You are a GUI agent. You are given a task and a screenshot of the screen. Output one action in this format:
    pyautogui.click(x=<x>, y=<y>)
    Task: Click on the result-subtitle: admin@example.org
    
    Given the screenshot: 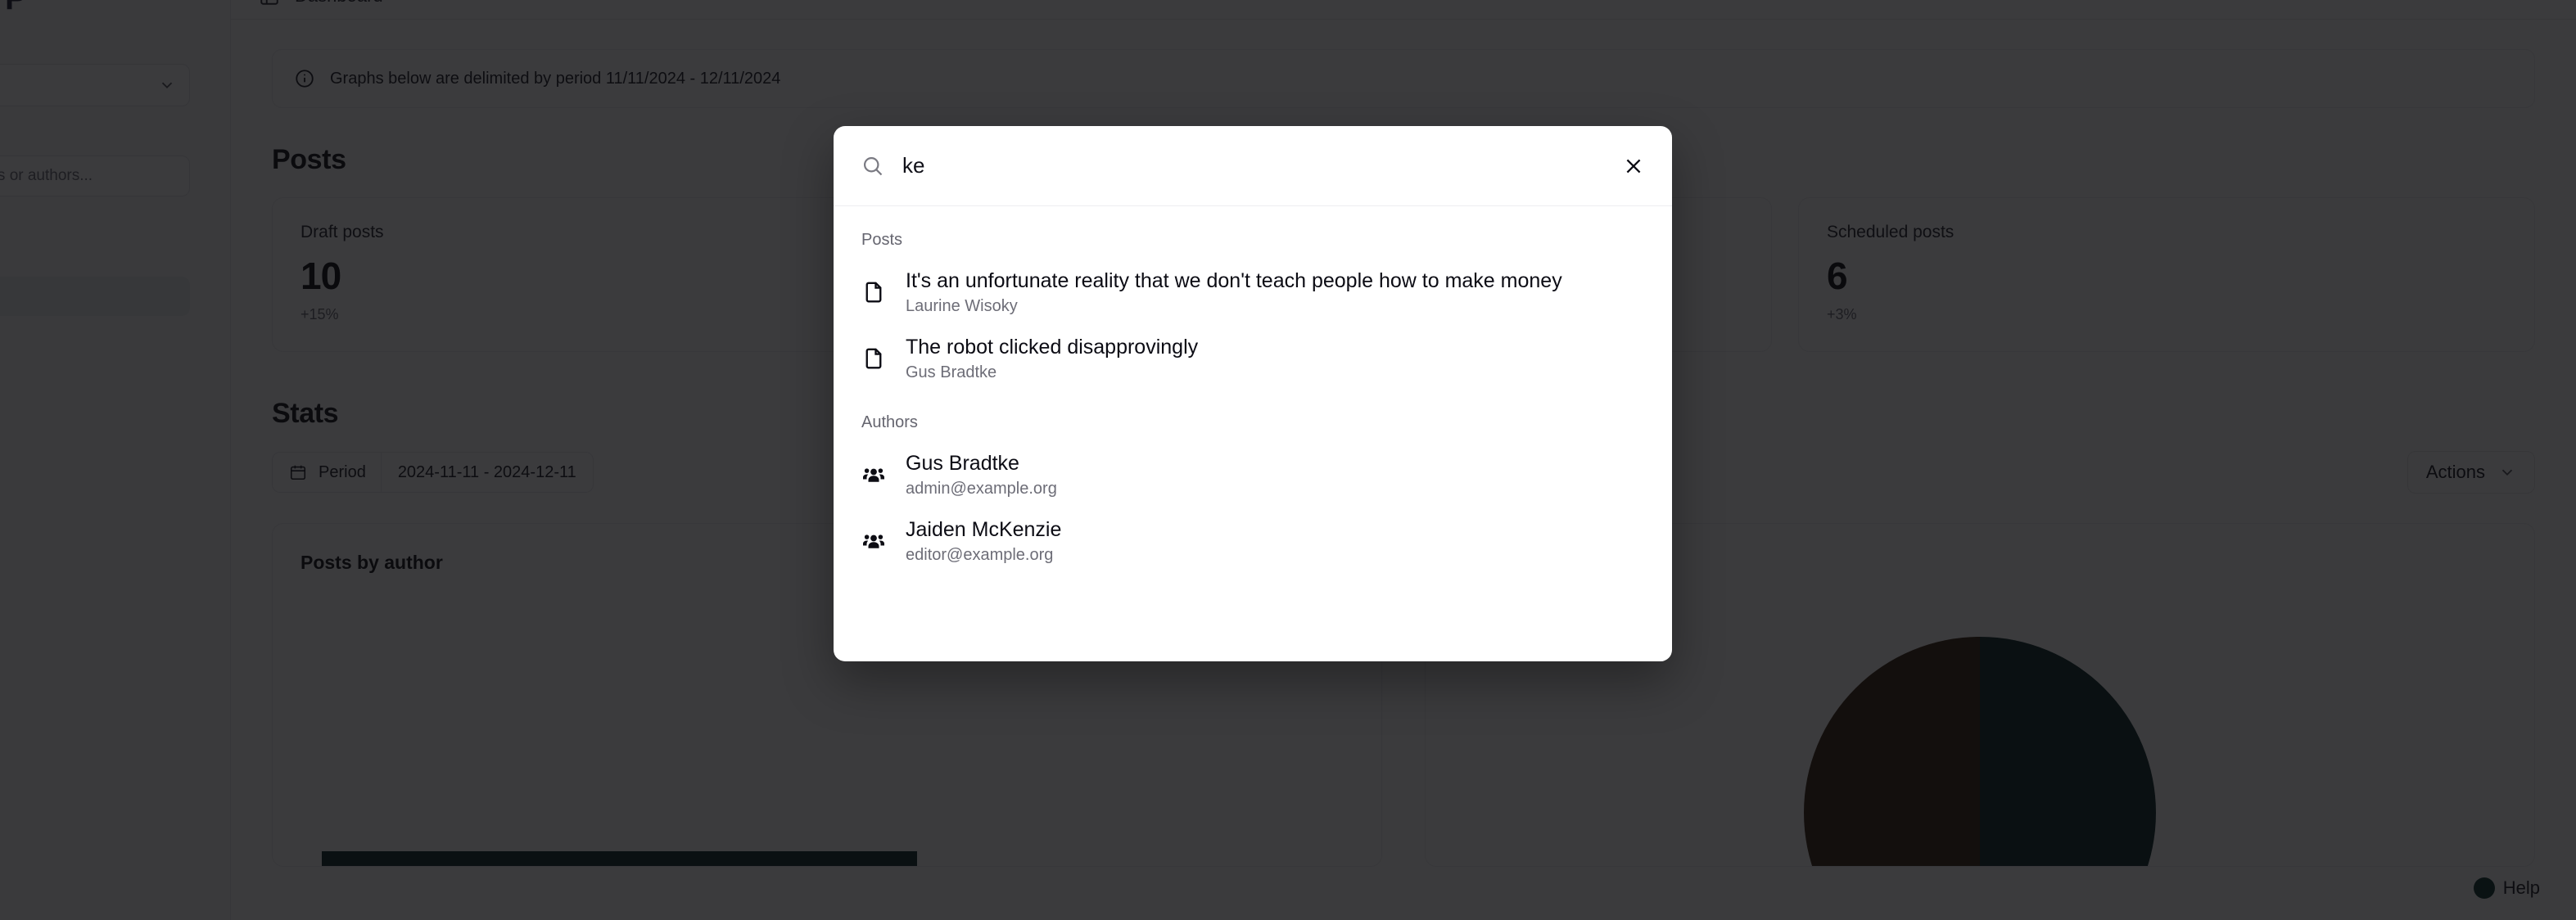 What is the action you would take?
    pyautogui.click(x=981, y=489)
    